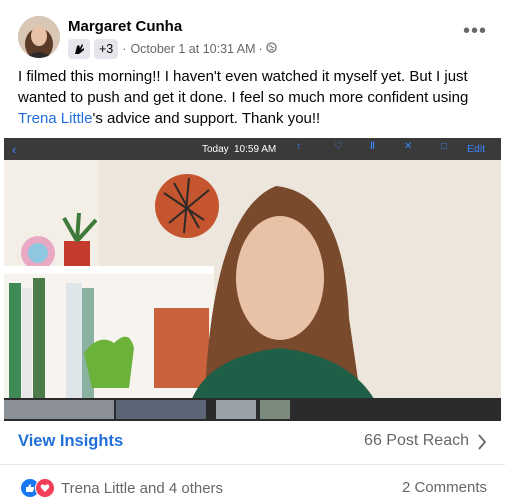 Image resolution: width=505 pixels, height=502 pixels. Describe the element at coordinates (416, 441) in the screenshot. I see `post-reach: 66 Post Reach` at that location.